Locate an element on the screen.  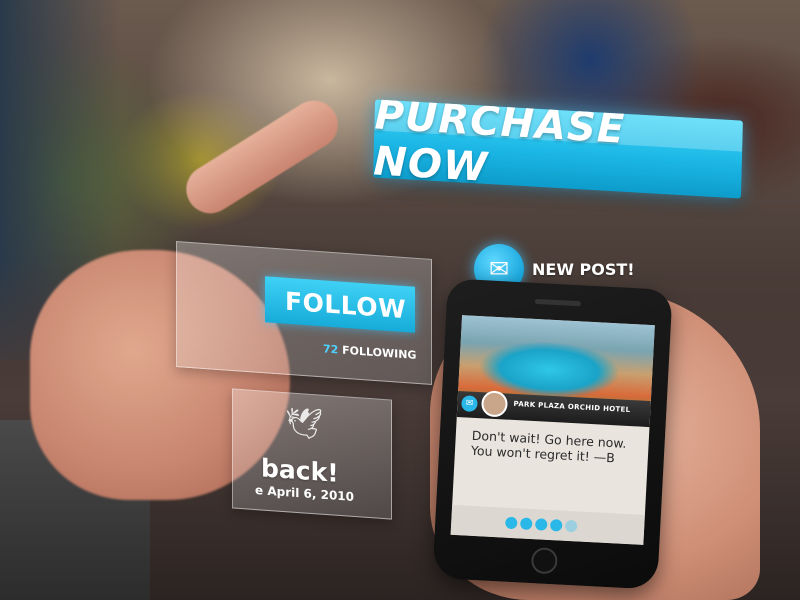
rating-caption is located at coordinates (479, 521).